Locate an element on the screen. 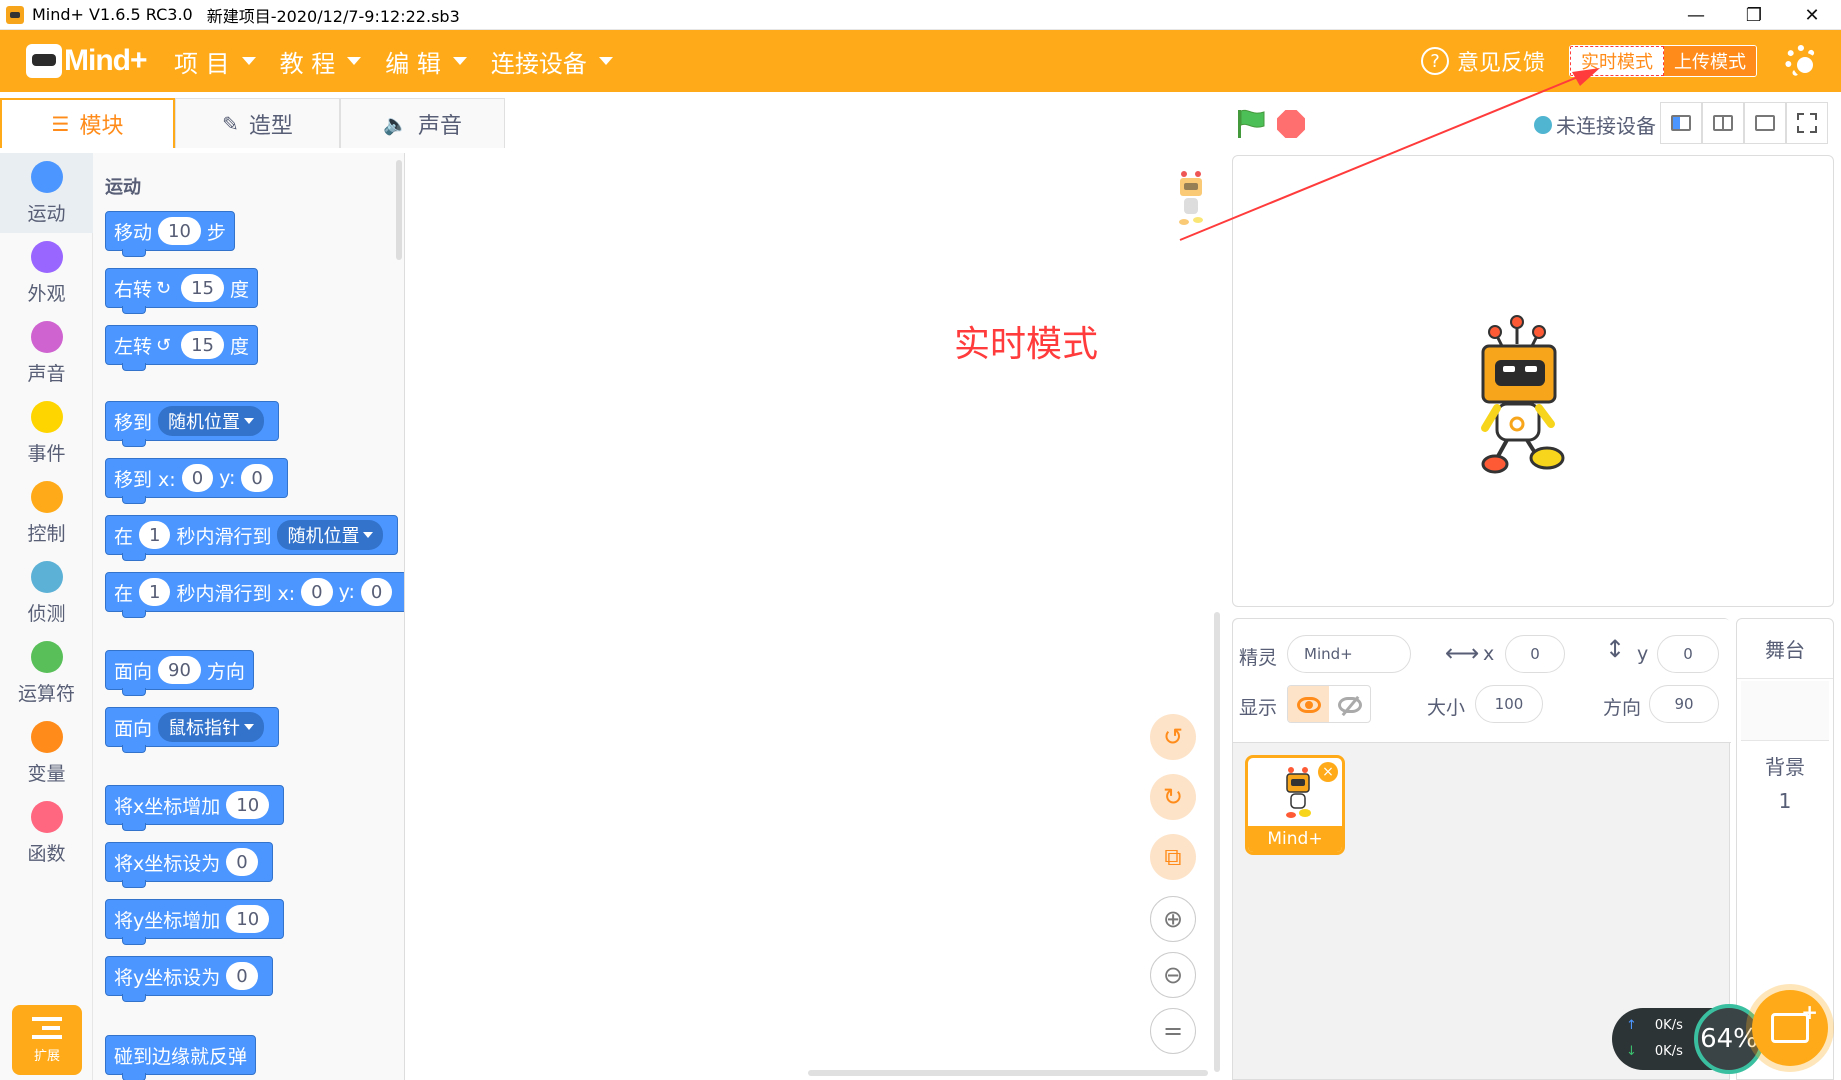 The image size is (1841, 1080). category-events: 事件 is located at coordinates (46, 433).